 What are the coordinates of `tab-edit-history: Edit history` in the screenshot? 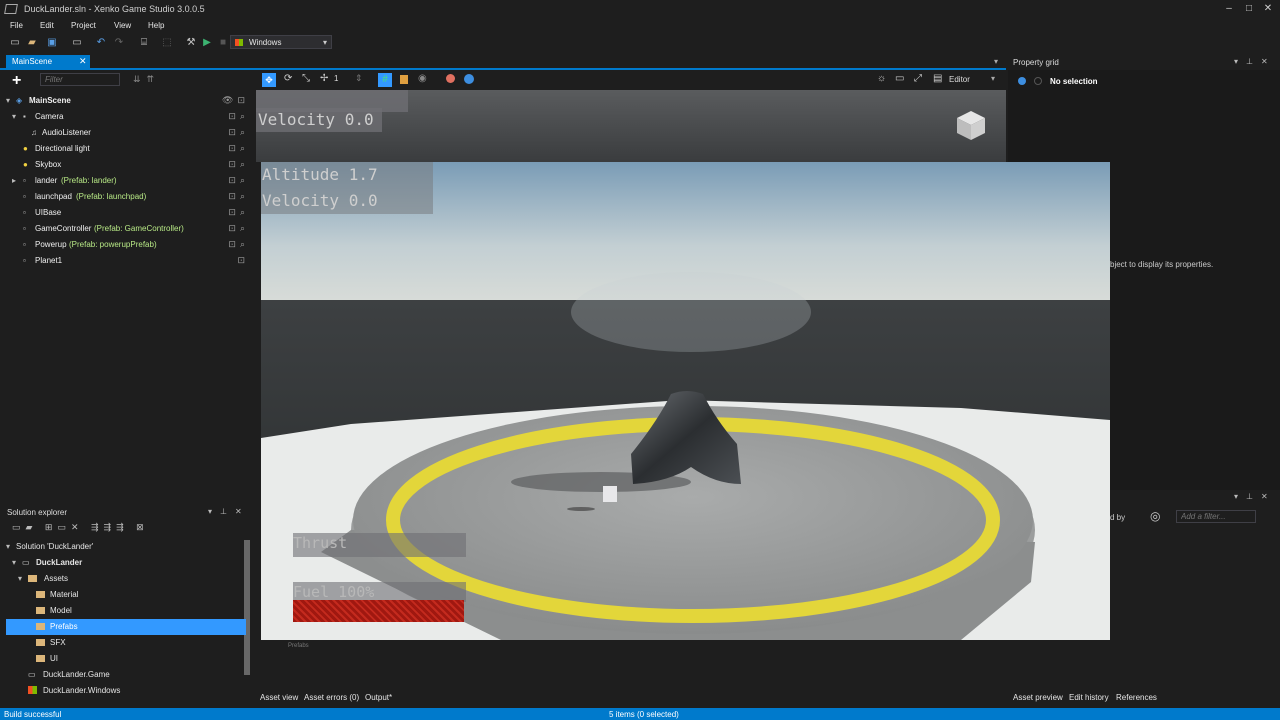 It's located at (1089, 697).